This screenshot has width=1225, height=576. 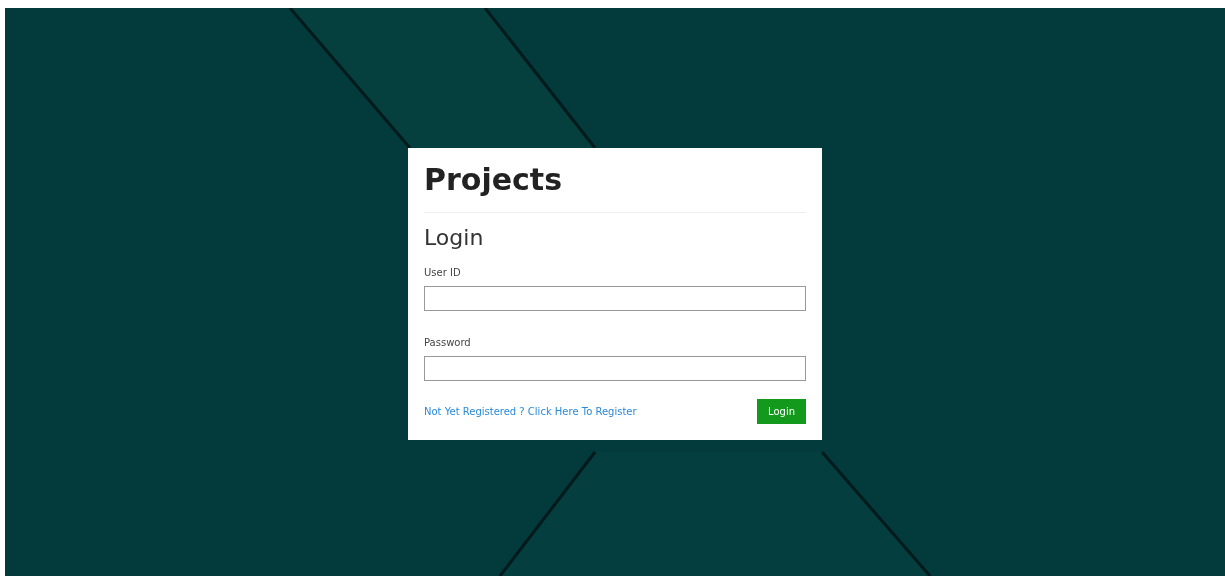 I want to click on field-label: Password, so click(x=447, y=343).